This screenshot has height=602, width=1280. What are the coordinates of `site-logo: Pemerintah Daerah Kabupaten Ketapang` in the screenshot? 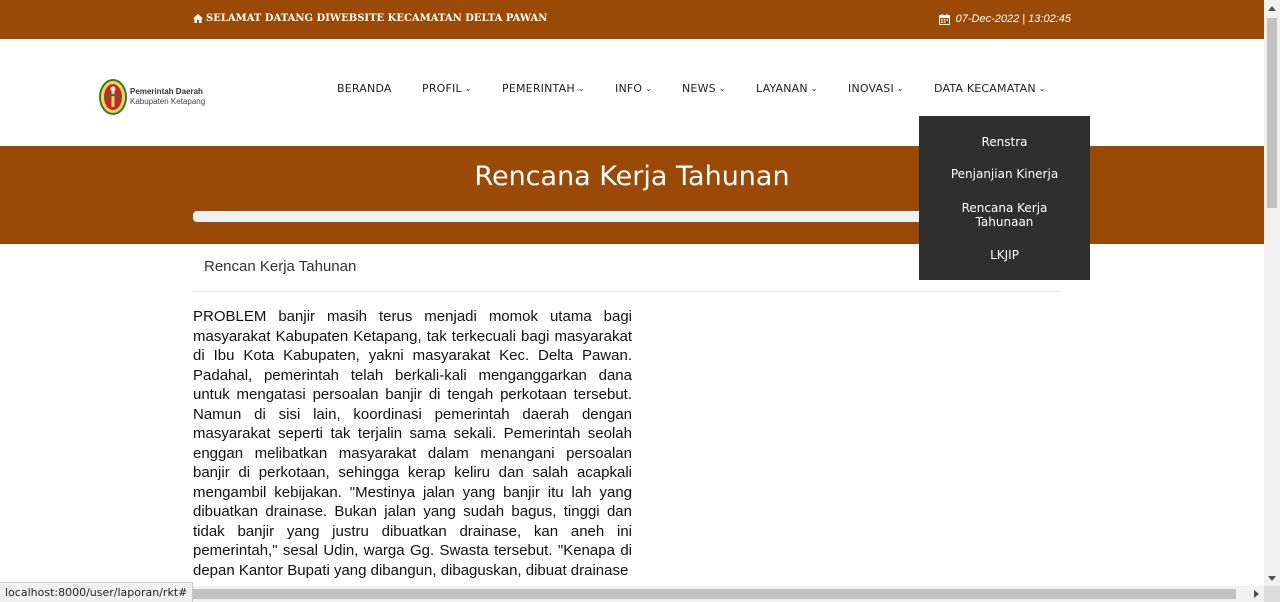 It's located at (152, 97).